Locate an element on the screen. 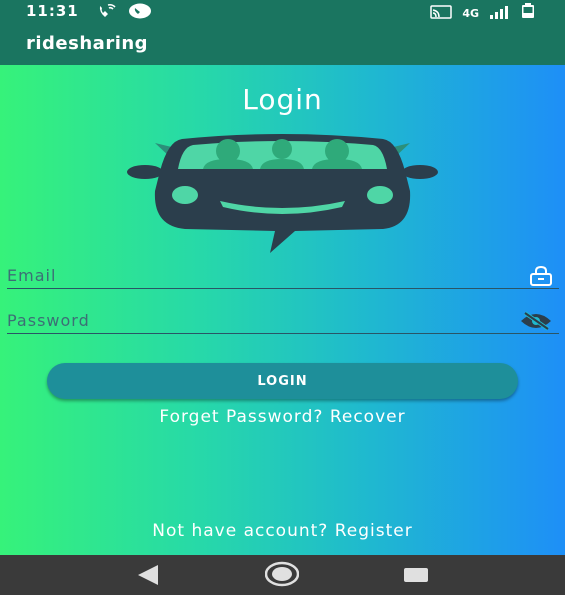 The image size is (565, 595). home-icon is located at coordinates (282, 576).